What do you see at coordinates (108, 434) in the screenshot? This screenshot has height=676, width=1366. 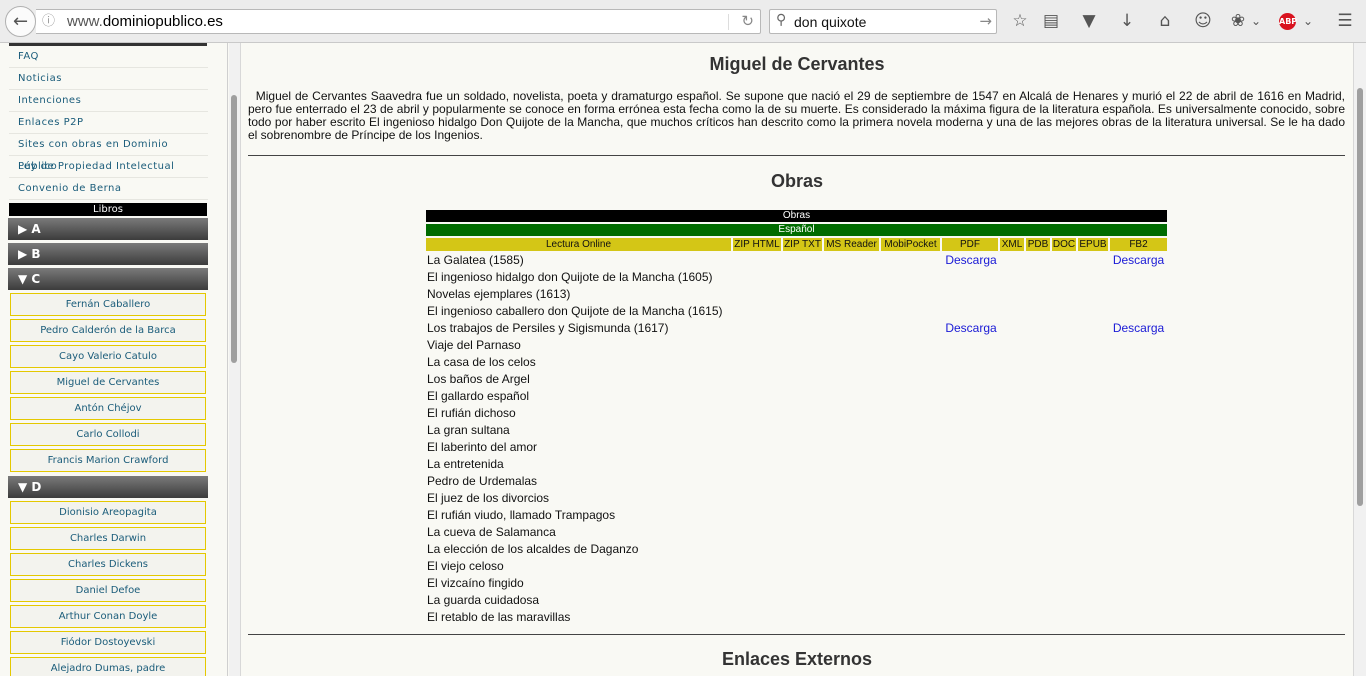 I see `author-link: Carlo Collodi` at bounding box center [108, 434].